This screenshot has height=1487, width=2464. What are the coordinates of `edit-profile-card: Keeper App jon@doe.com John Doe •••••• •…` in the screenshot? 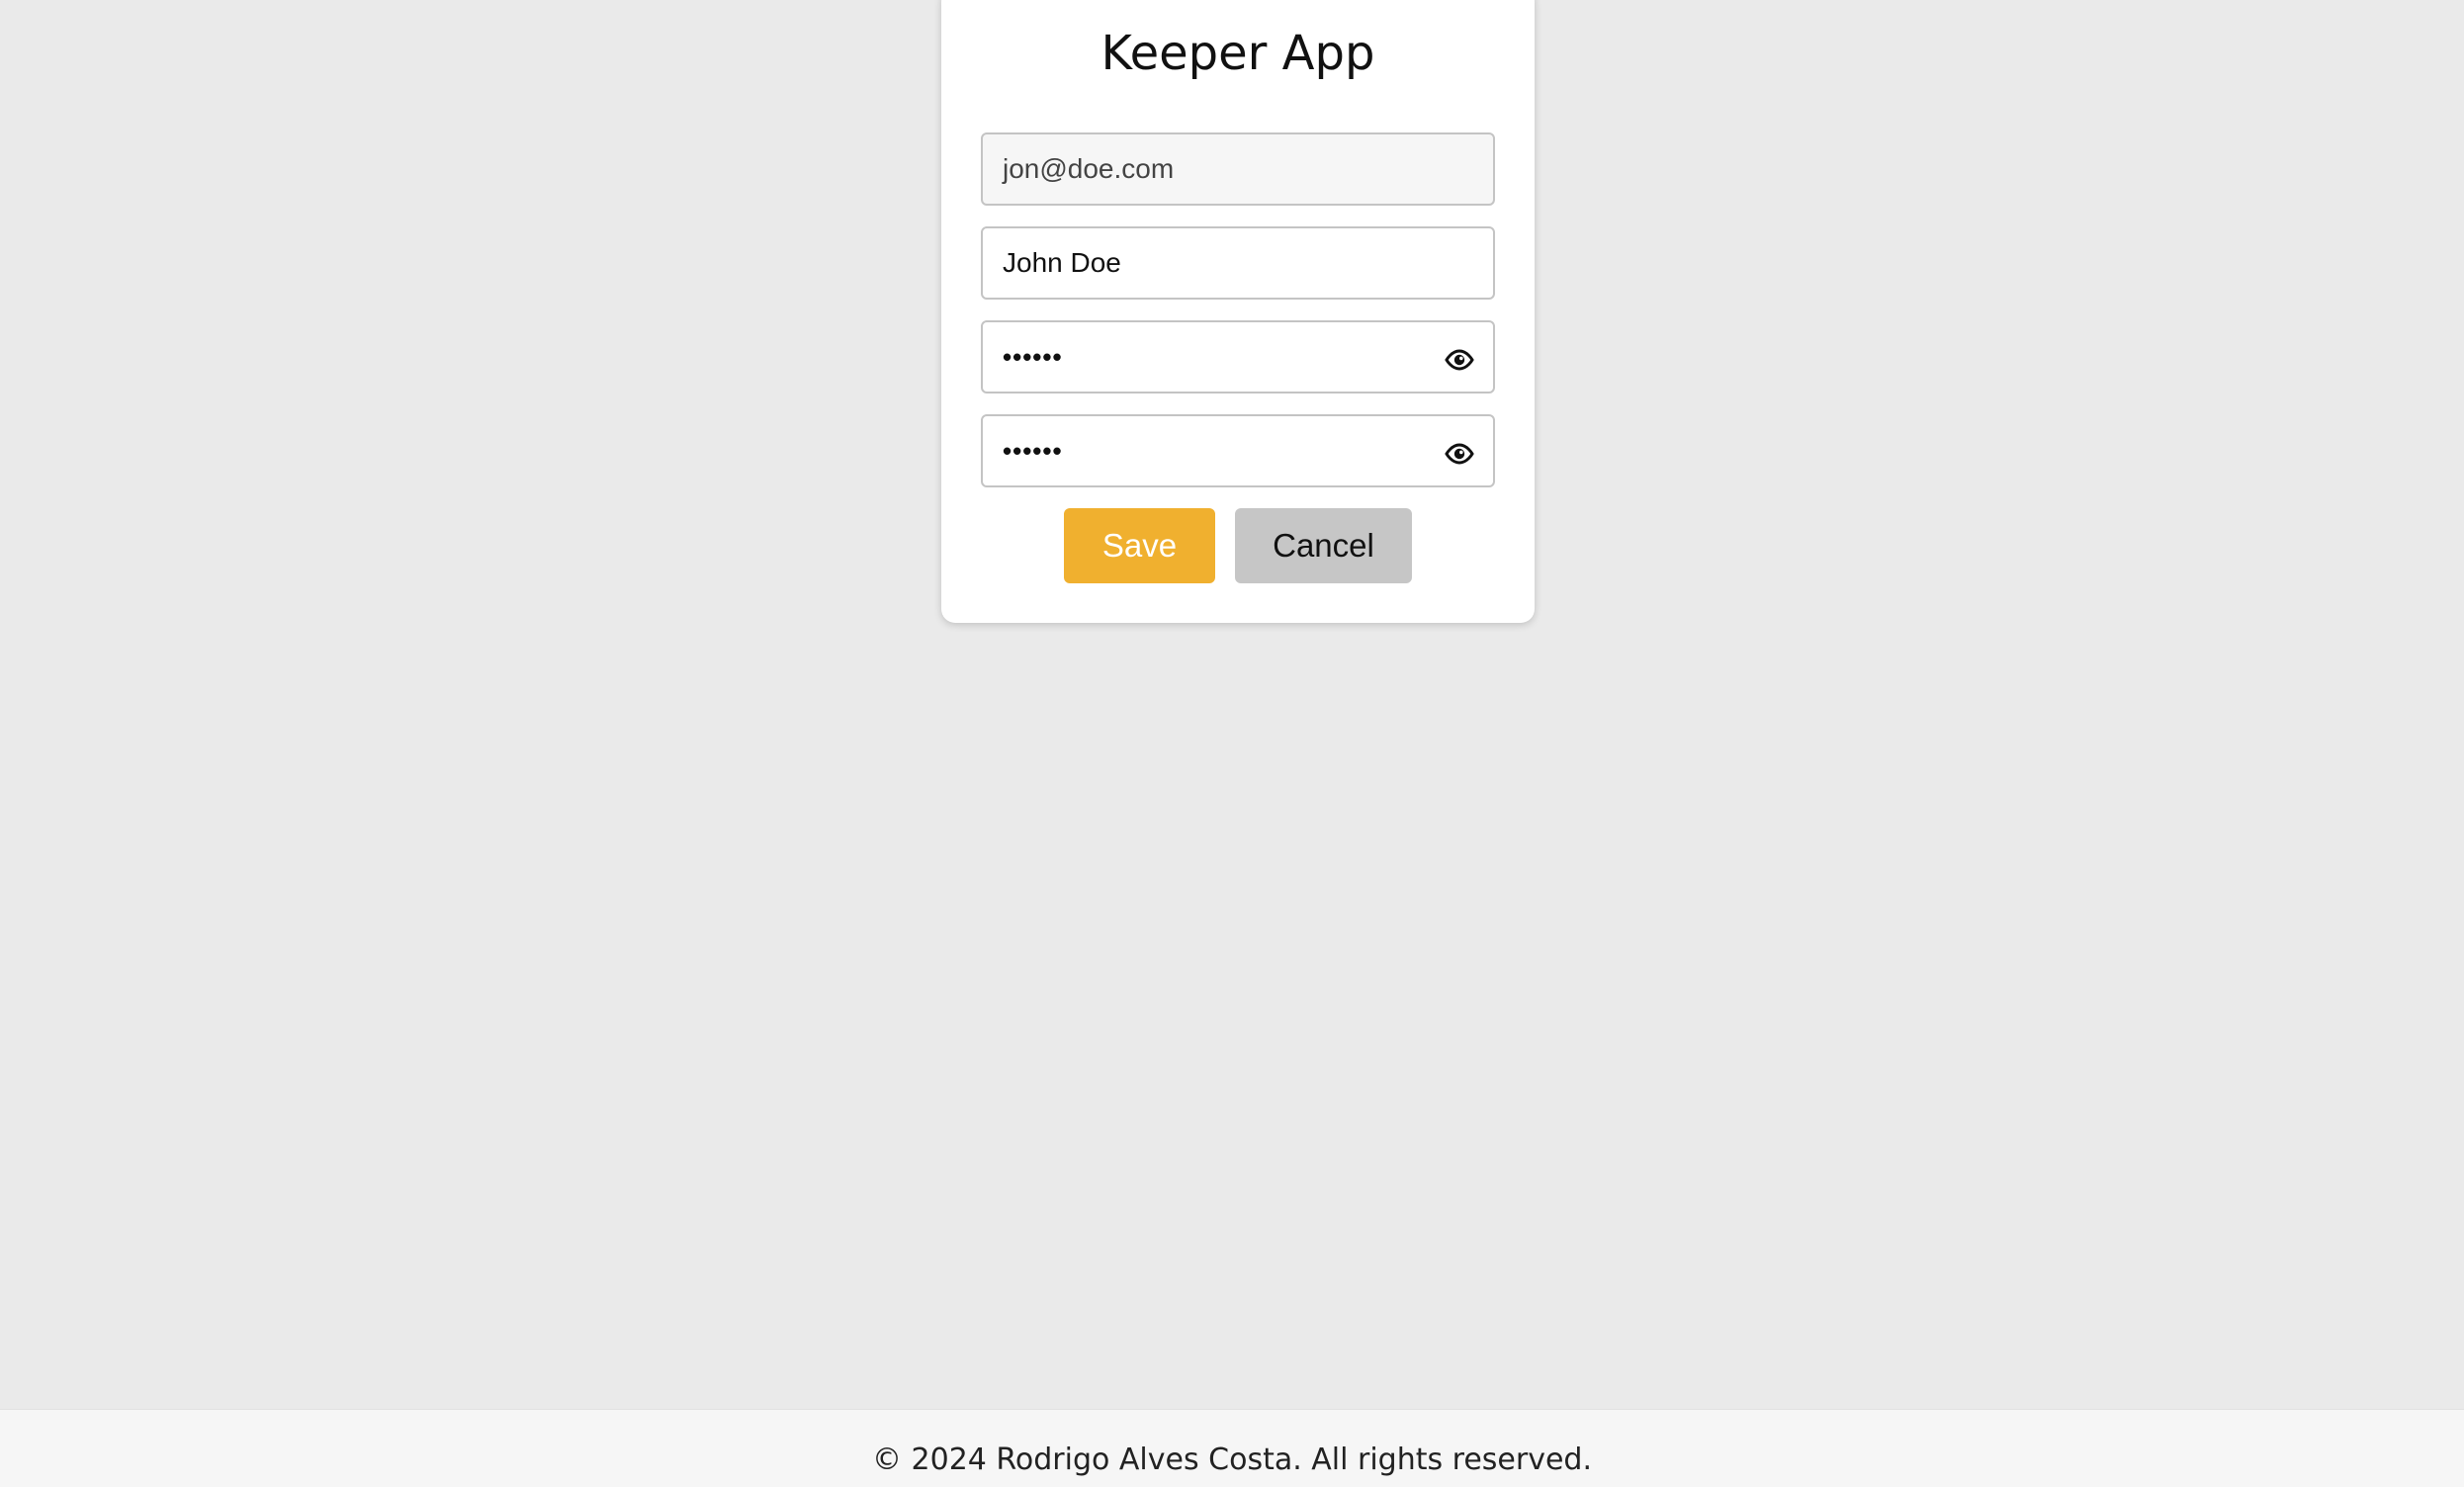 It's located at (1238, 311).